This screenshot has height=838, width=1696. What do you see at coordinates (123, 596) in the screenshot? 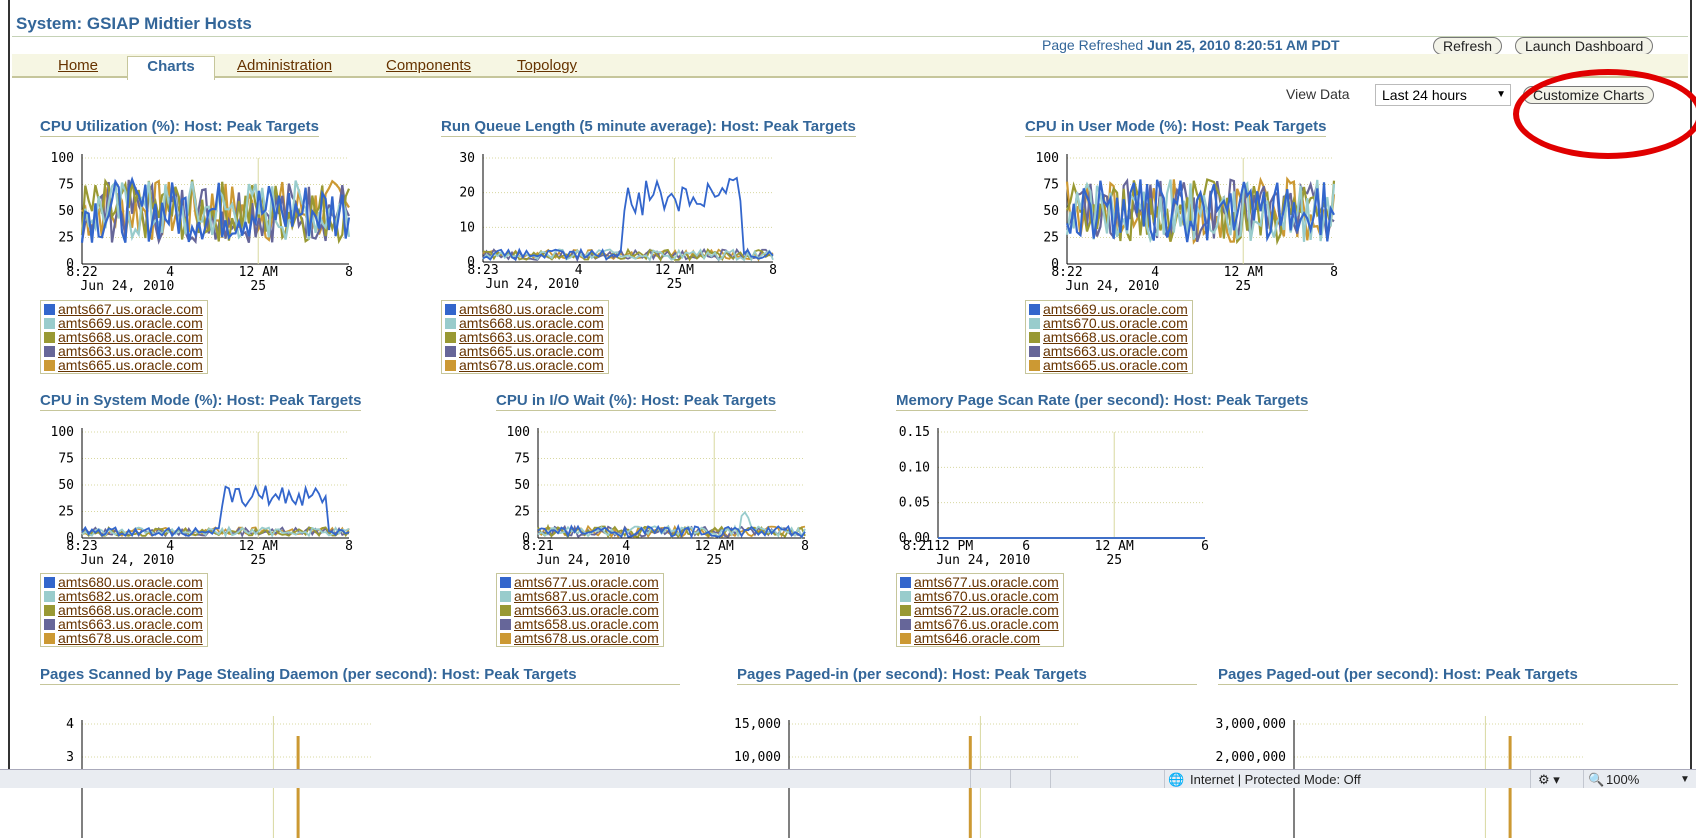
I see `legend-item: amts682.us.oracle.com` at bounding box center [123, 596].